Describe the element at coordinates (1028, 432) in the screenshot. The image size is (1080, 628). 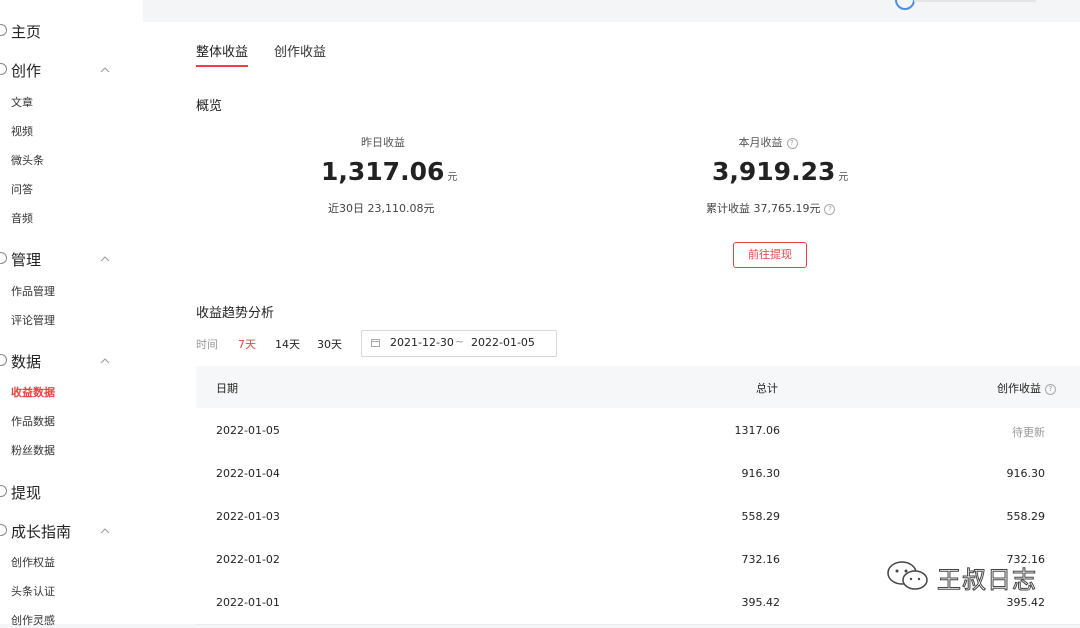
I see `cell-creation-earnings: 待更新` at that location.